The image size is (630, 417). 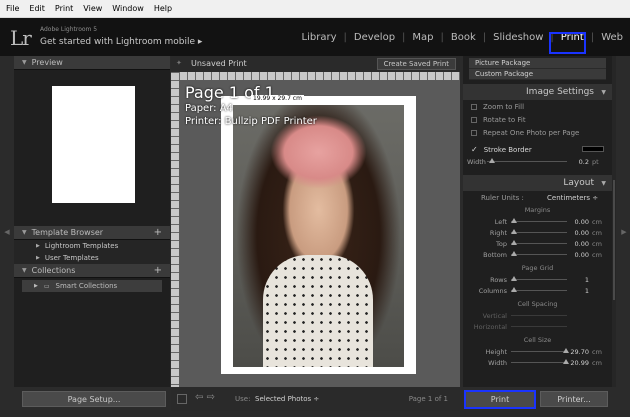 What do you see at coordinates (318, 311) in the screenshot?
I see `photo-dress-pattern` at bounding box center [318, 311].